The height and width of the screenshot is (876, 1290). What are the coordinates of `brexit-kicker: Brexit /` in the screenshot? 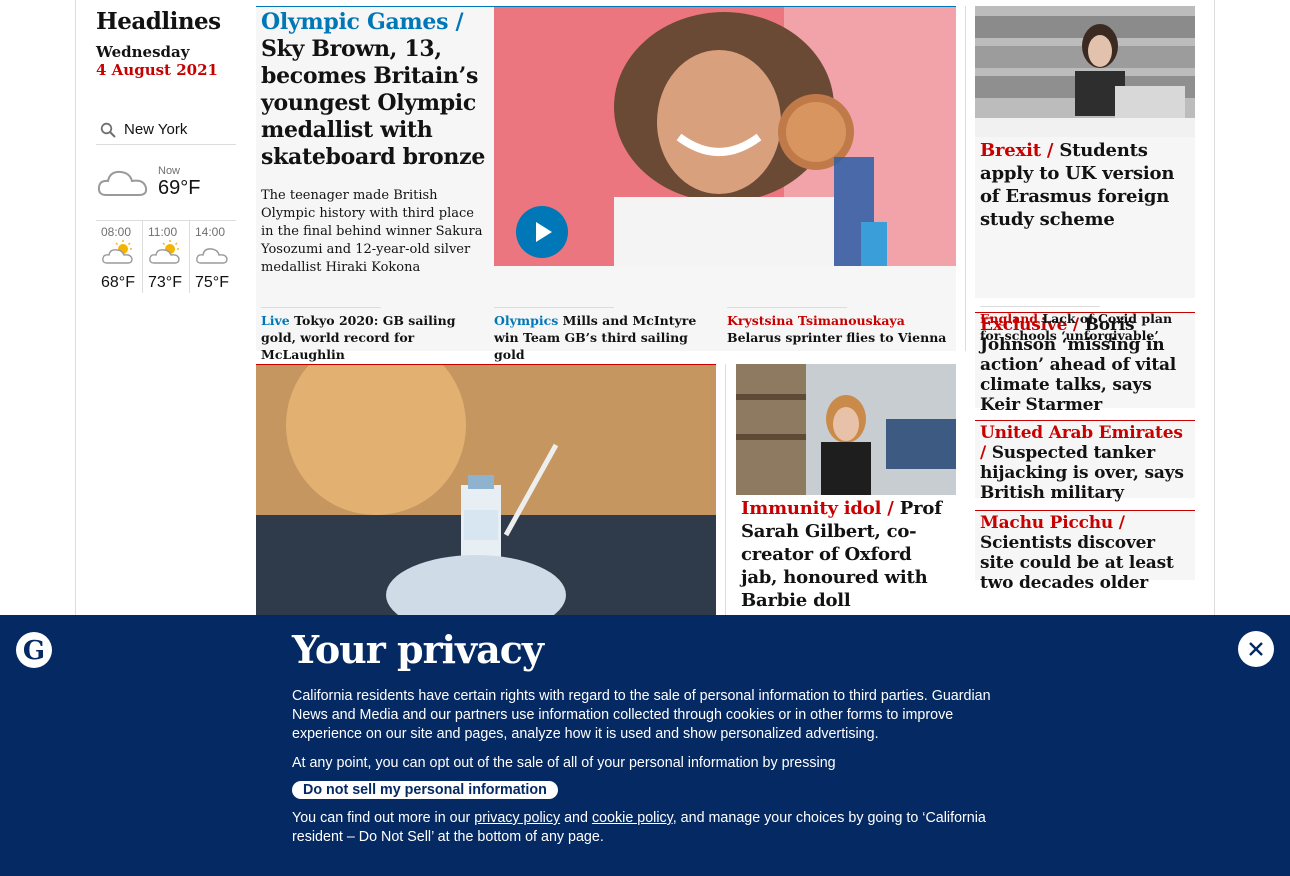 It's located at (1017, 150).